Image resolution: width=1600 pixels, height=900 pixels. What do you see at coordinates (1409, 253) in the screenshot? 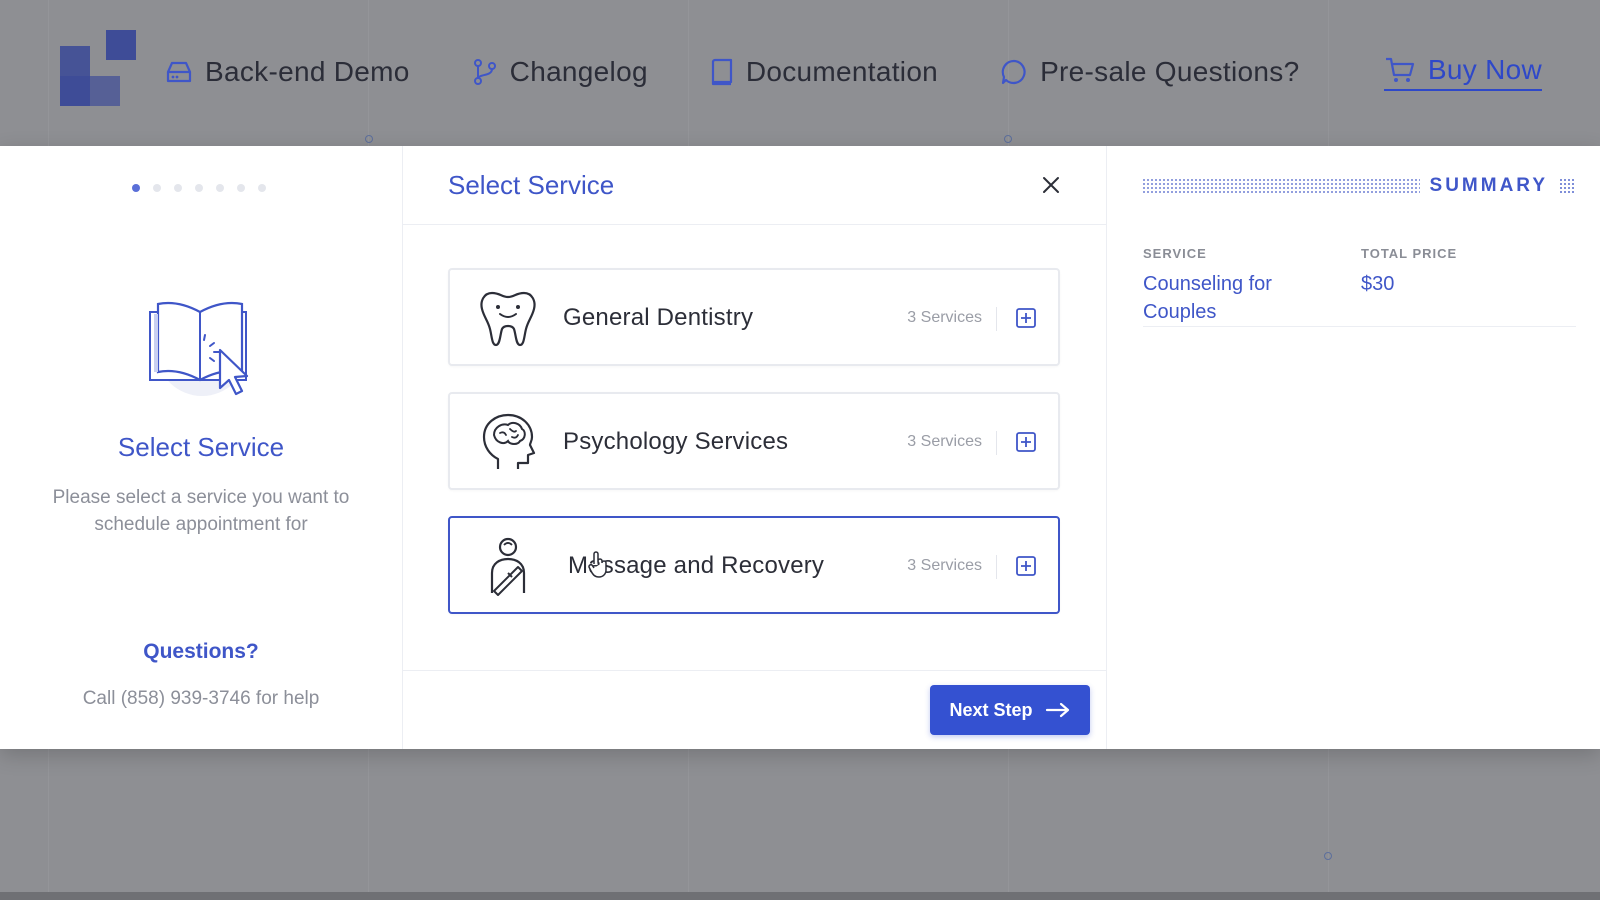
I see `summary-price-label: TOTAL PRICE` at bounding box center [1409, 253].